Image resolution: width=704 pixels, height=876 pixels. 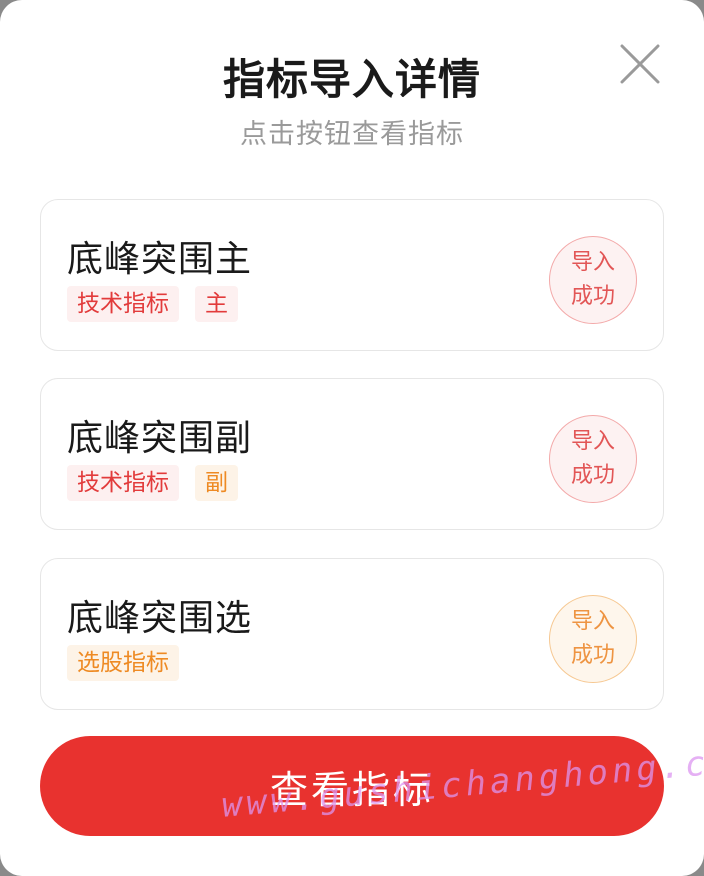 I want to click on role-tag: 副, so click(x=216, y=483).